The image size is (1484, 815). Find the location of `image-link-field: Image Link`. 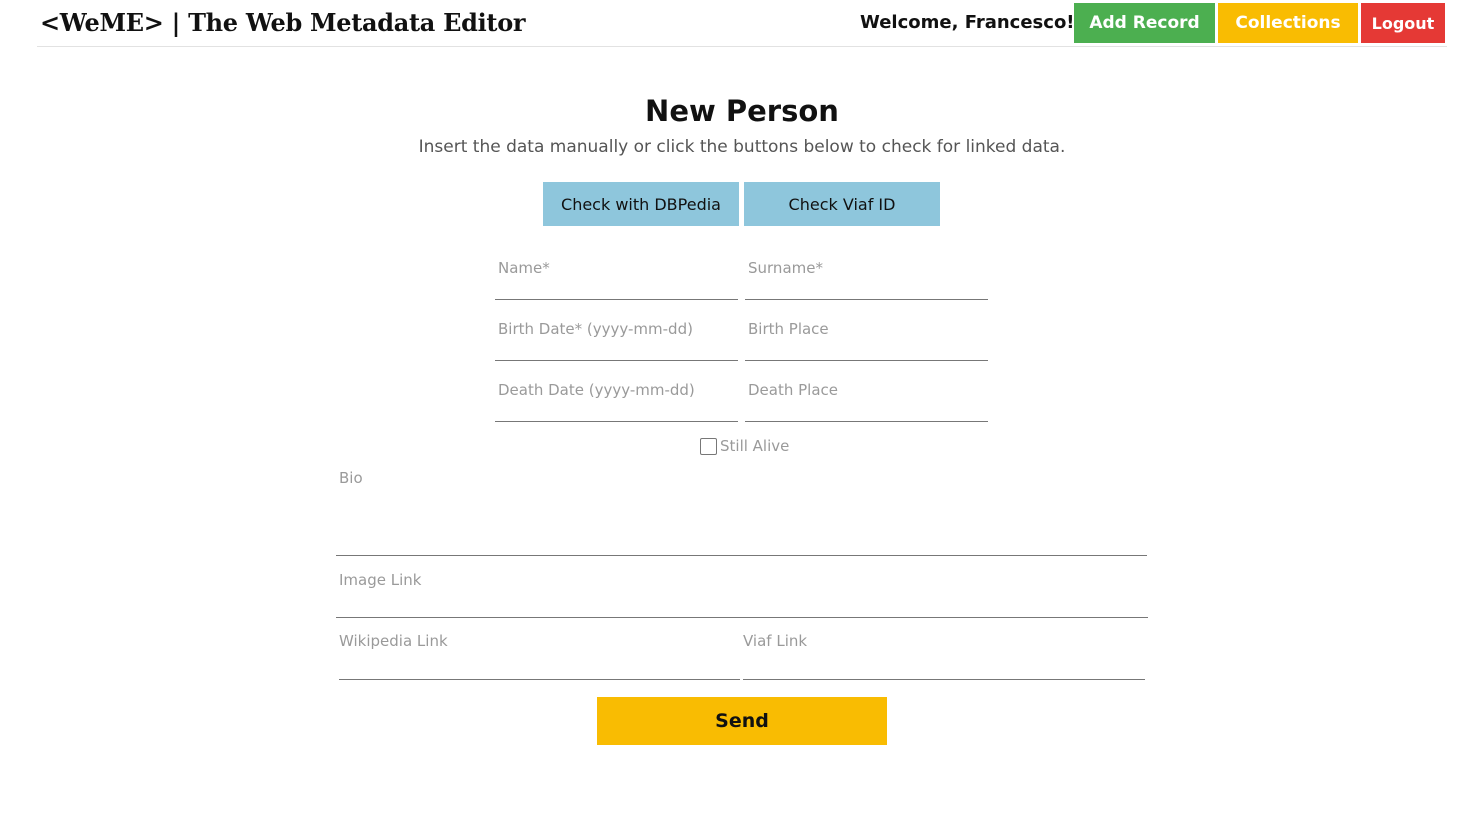

image-link-field: Image Link is located at coordinates (742, 594).